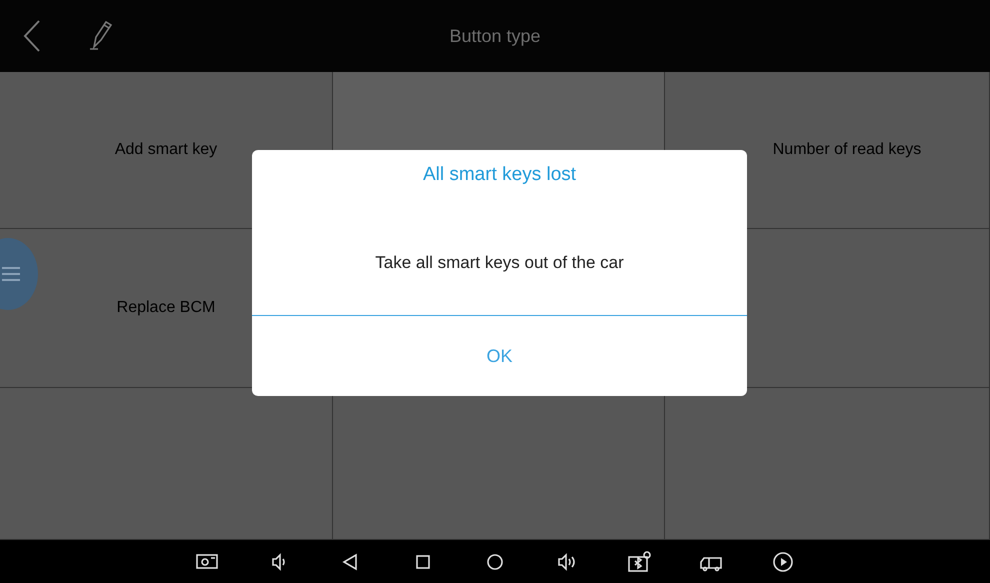 Image resolution: width=990 pixels, height=583 pixels. What do you see at coordinates (499, 263) in the screenshot?
I see `dialog-message: Take all smart keys out of the car` at bounding box center [499, 263].